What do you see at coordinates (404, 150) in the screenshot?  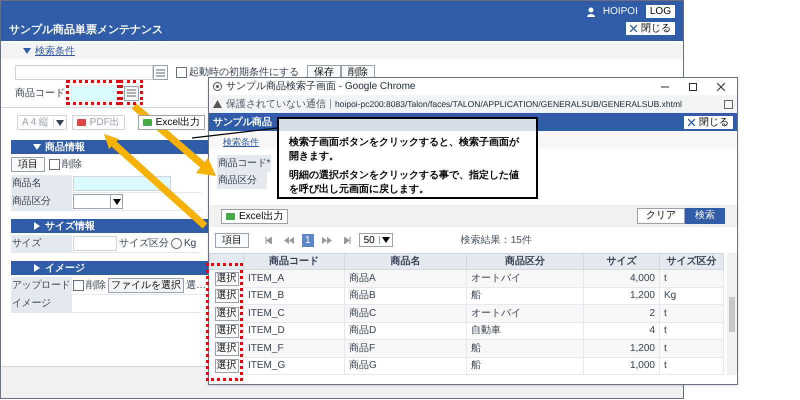 I see `callout-text: 検索子画面ボタンをクリックすると、検索子画面が開きます。` at bounding box center [404, 150].